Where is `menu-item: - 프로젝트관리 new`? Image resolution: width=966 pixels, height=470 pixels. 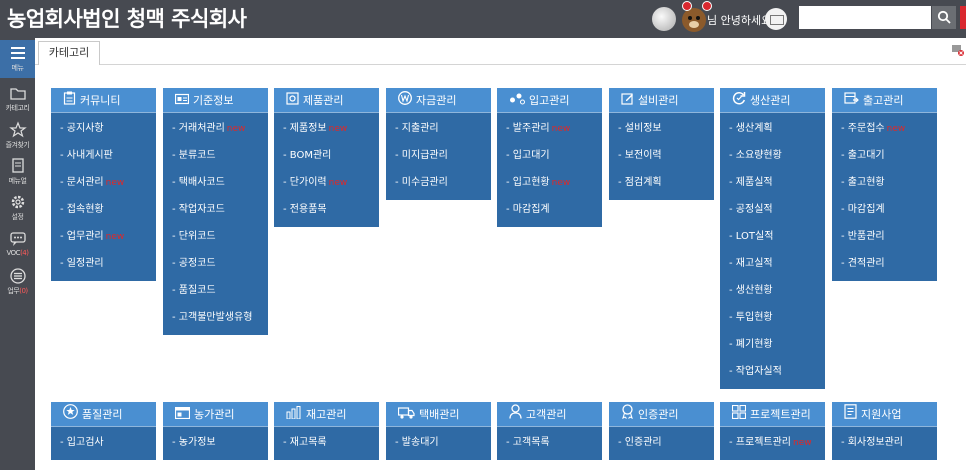 menu-item: - 프로젝트관리 new is located at coordinates (772, 442).